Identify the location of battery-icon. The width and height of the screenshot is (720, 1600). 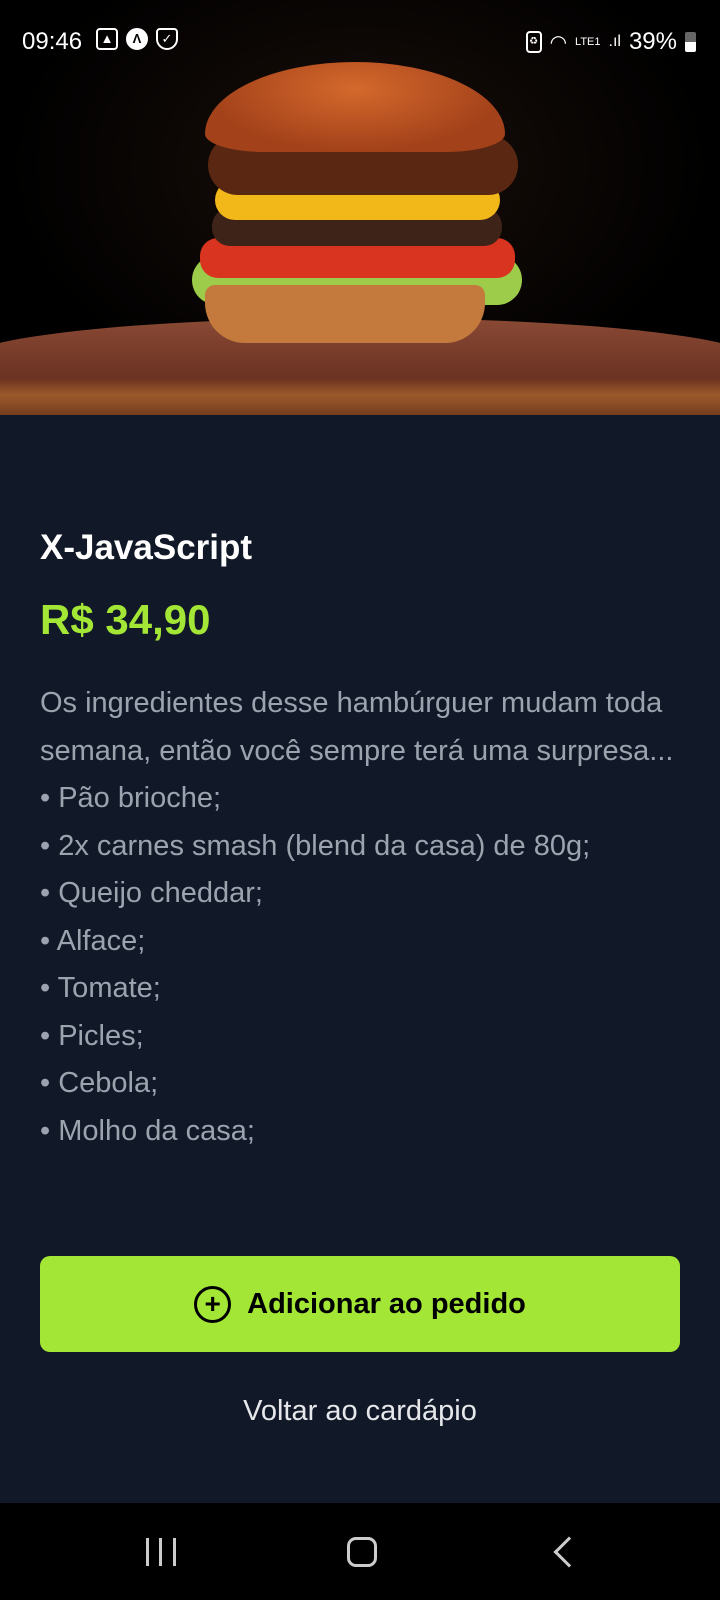
(690, 42).